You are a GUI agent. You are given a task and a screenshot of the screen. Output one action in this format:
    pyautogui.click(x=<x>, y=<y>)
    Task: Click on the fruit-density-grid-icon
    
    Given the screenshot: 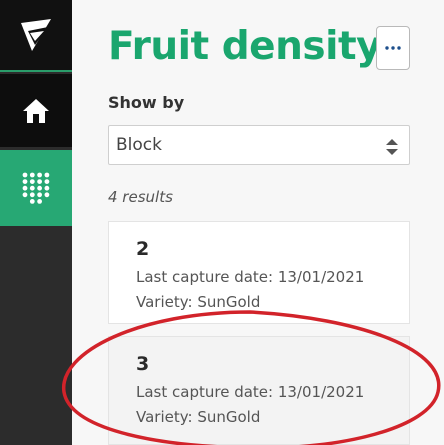 What is the action you would take?
    pyautogui.click(x=36, y=188)
    